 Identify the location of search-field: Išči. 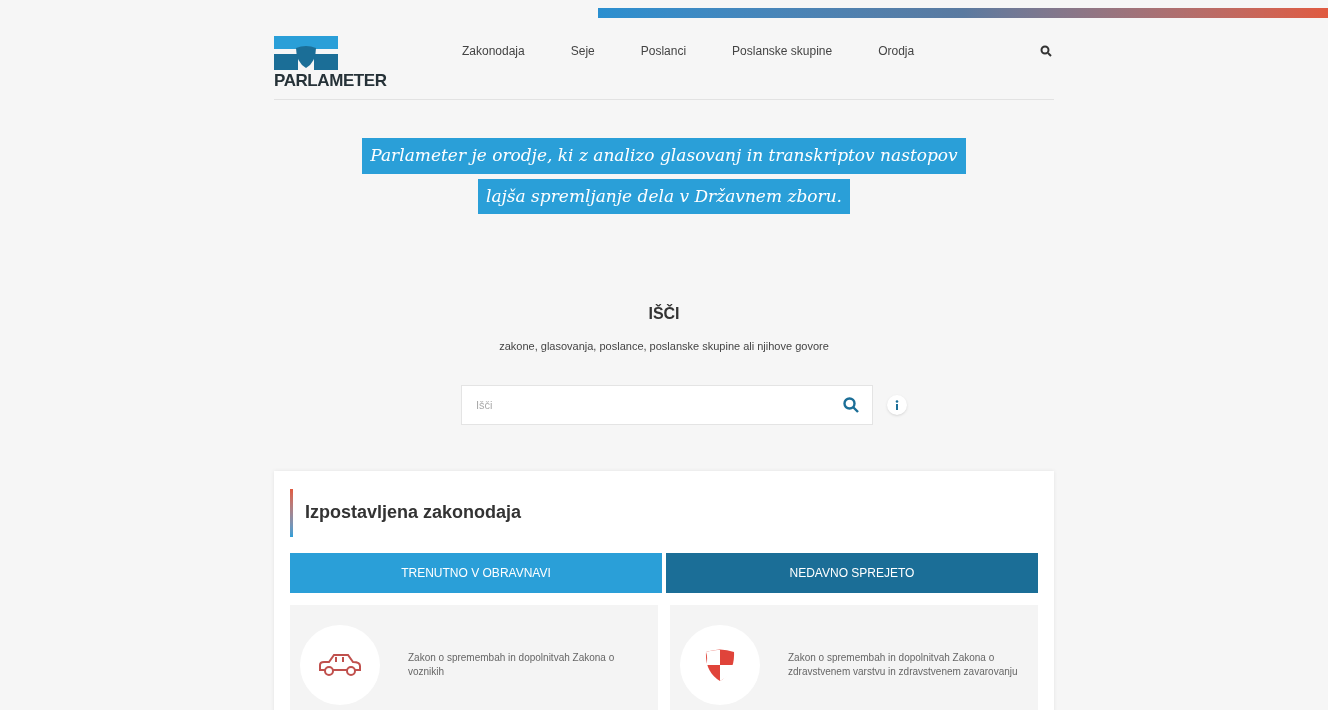
(667, 404).